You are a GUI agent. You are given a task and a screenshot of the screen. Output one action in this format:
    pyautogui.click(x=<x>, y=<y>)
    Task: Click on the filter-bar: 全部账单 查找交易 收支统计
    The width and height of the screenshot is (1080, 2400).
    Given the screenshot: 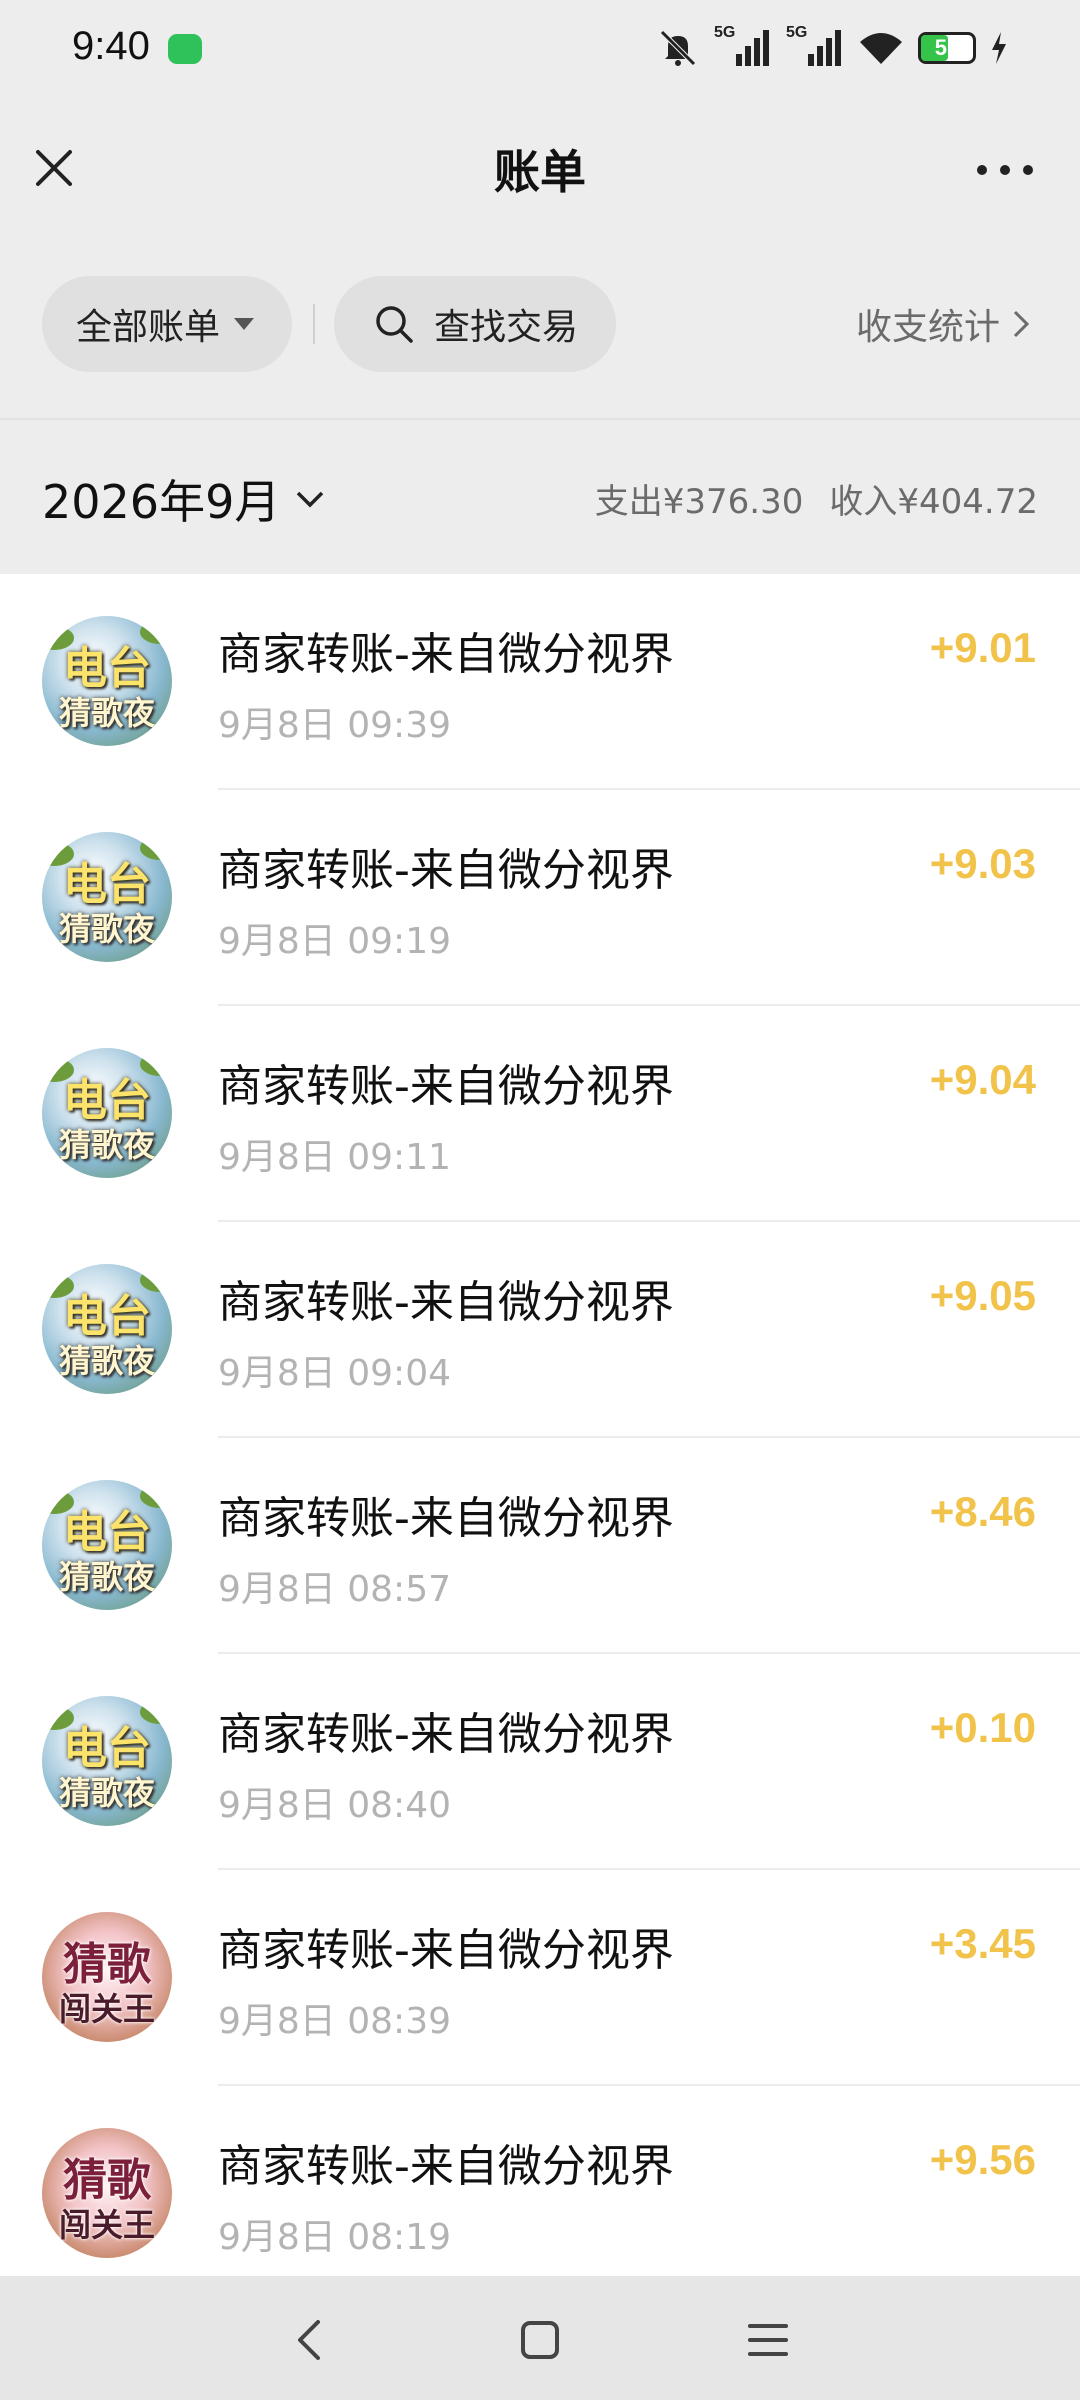 What is the action you would take?
    pyautogui.click(x=540, y=326)
    